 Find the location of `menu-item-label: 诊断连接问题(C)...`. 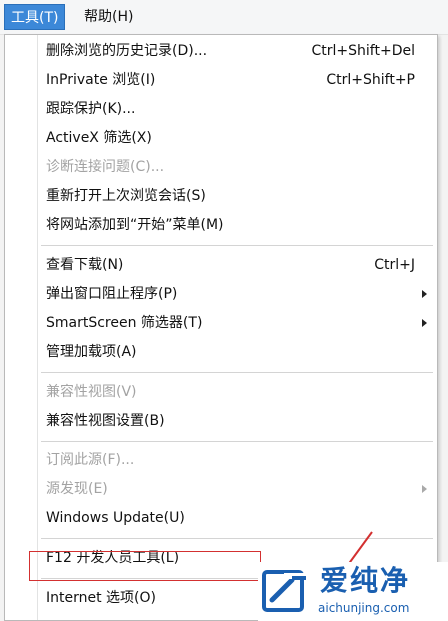

menu-item-label: 诊断连接问题(C)... is located at coordinates (105, 167).